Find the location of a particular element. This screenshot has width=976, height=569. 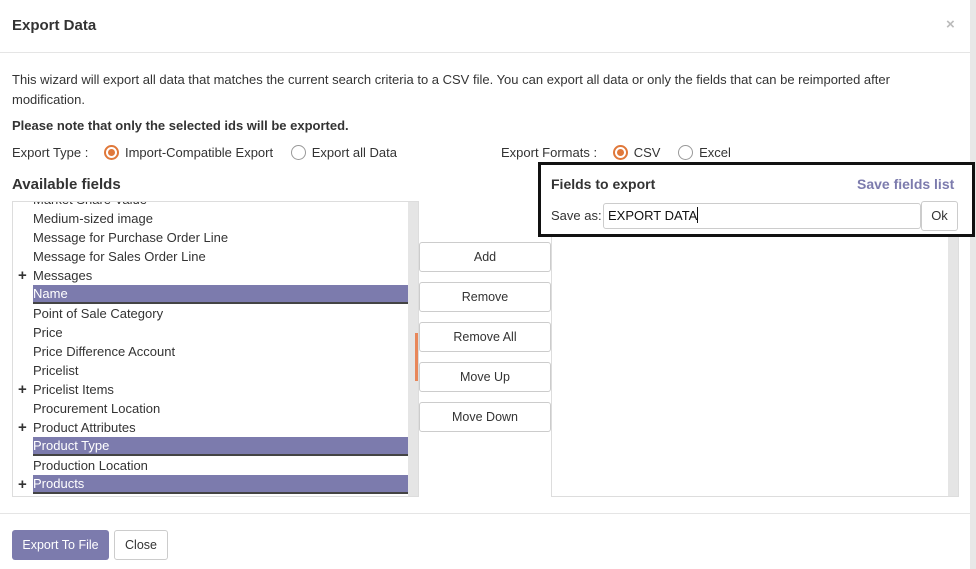

field-item: Market Share Value is located at coordinates (210, 205).